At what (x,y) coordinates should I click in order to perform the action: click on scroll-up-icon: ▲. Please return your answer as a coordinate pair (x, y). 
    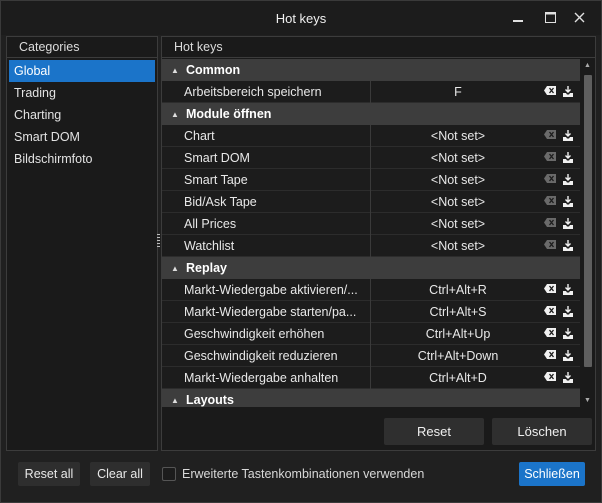
    Looking at the image, I should click on (587, 65).